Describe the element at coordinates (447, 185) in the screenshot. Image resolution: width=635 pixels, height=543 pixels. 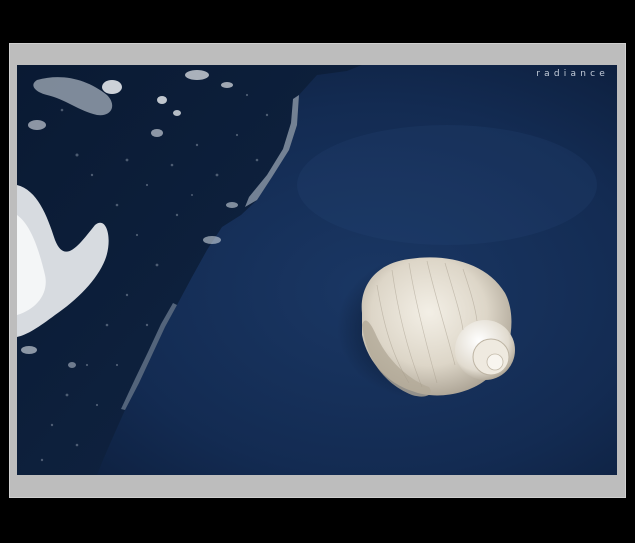
I see `water-sheen` at that location.